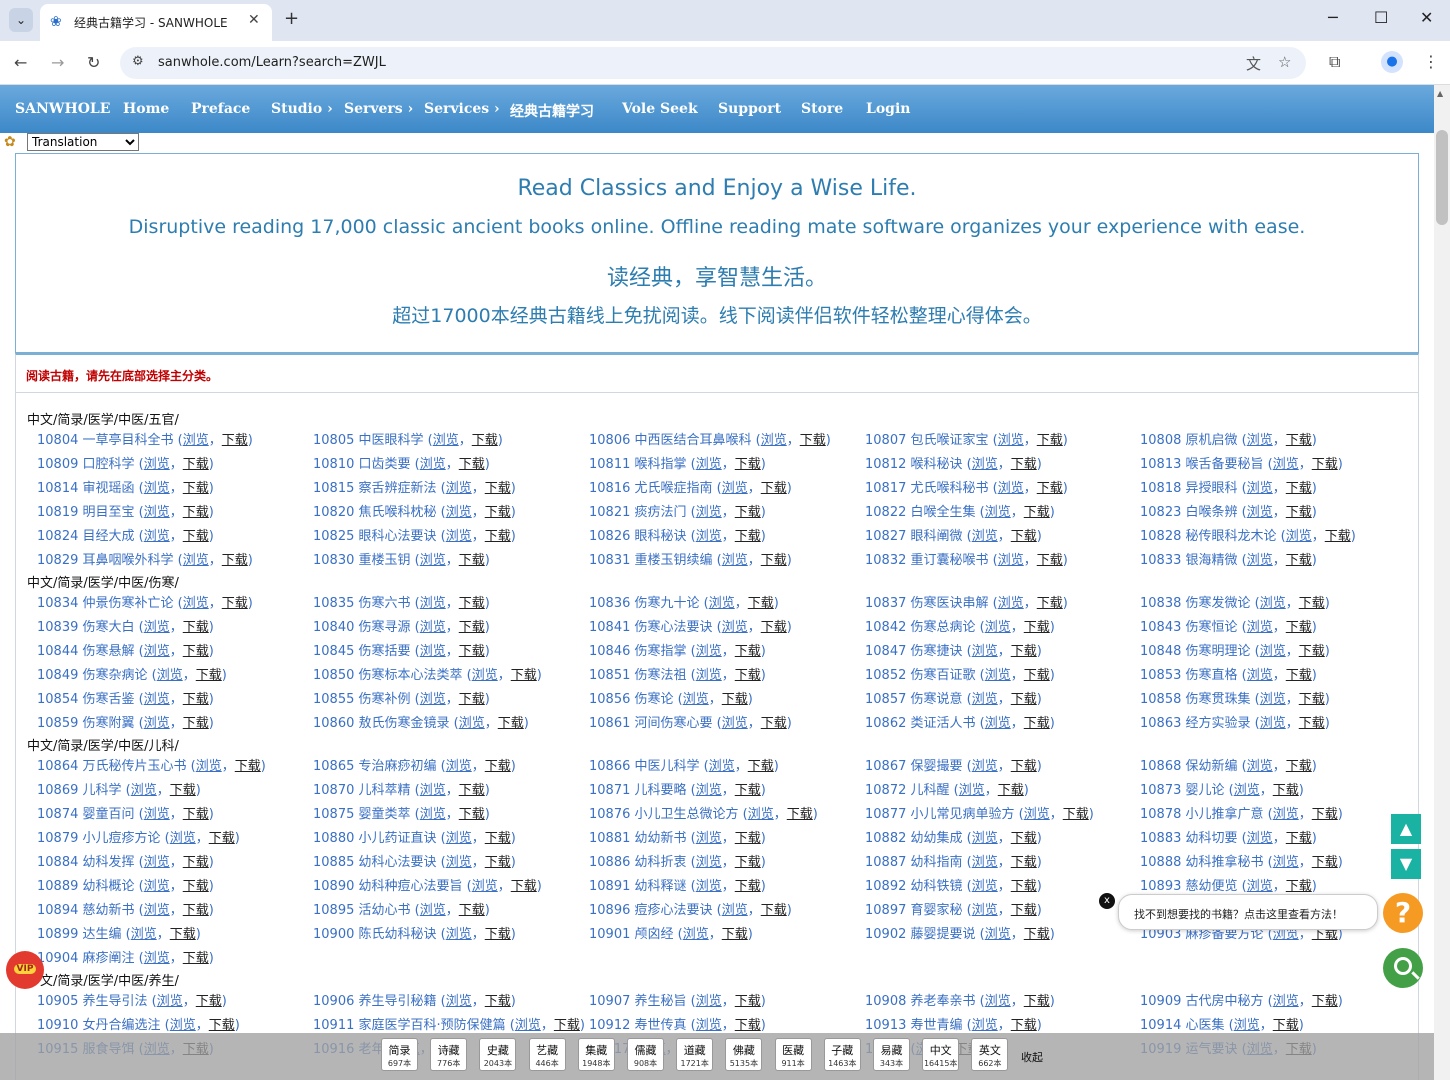 The width and height of the screenshot is (1450, 1080). I want to click on book-title-link: 10891 幼科释谜, so click(638, 886).